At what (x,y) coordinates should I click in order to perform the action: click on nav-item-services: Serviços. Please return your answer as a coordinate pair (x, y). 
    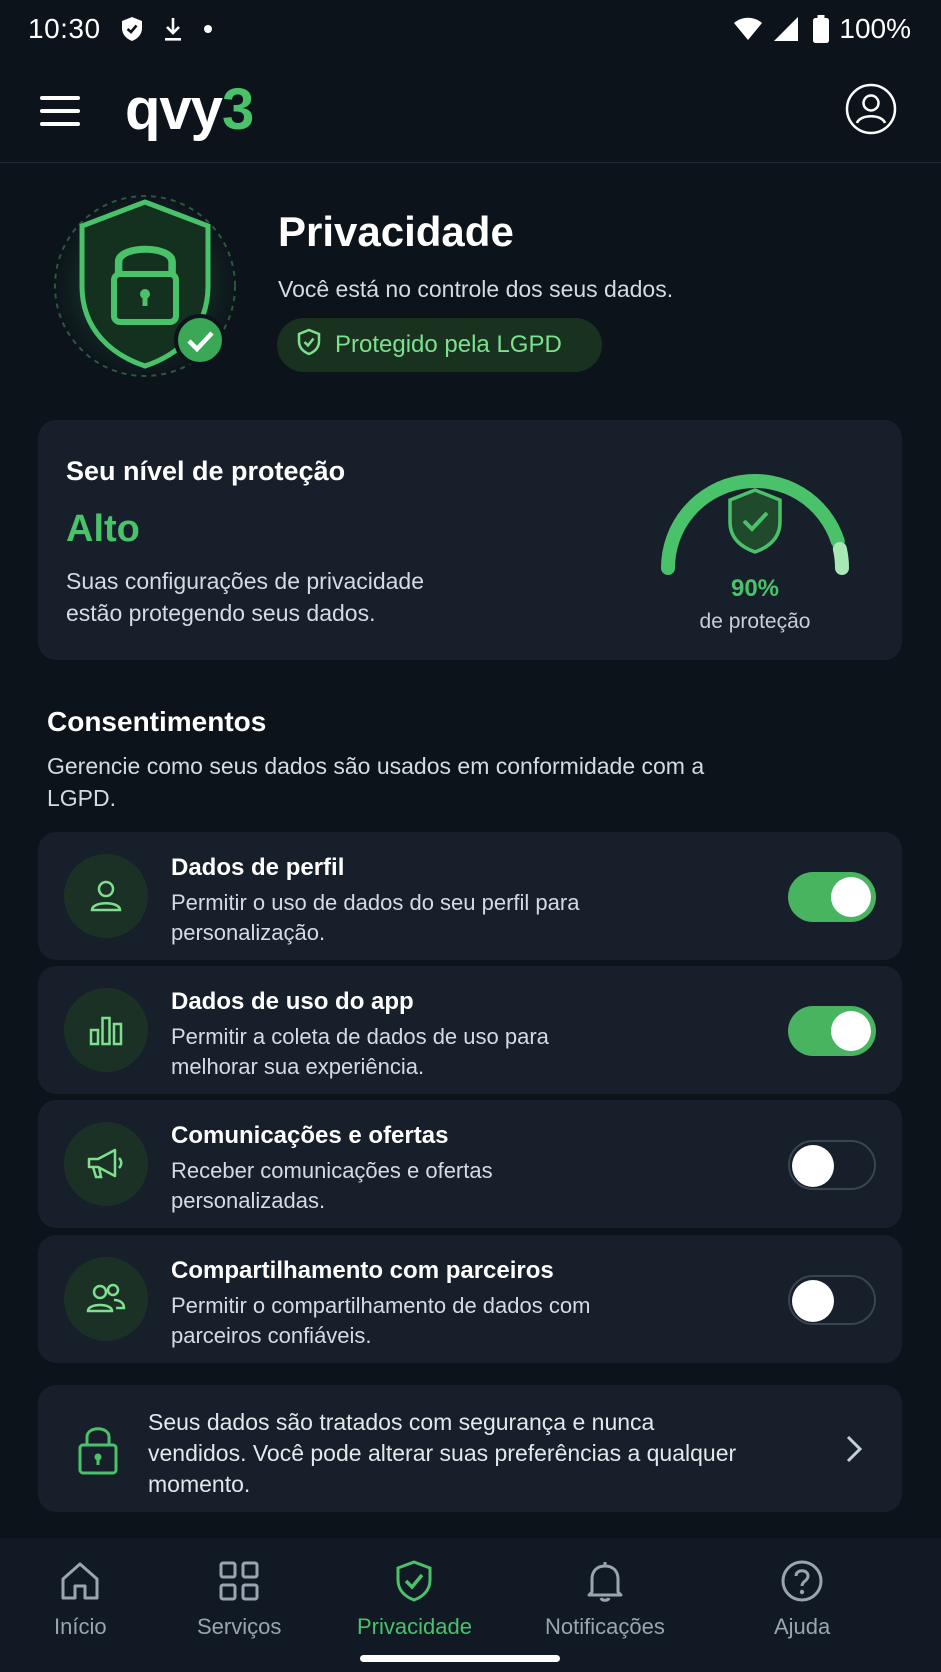
    Looking at the image, I should click on (239, 1599).